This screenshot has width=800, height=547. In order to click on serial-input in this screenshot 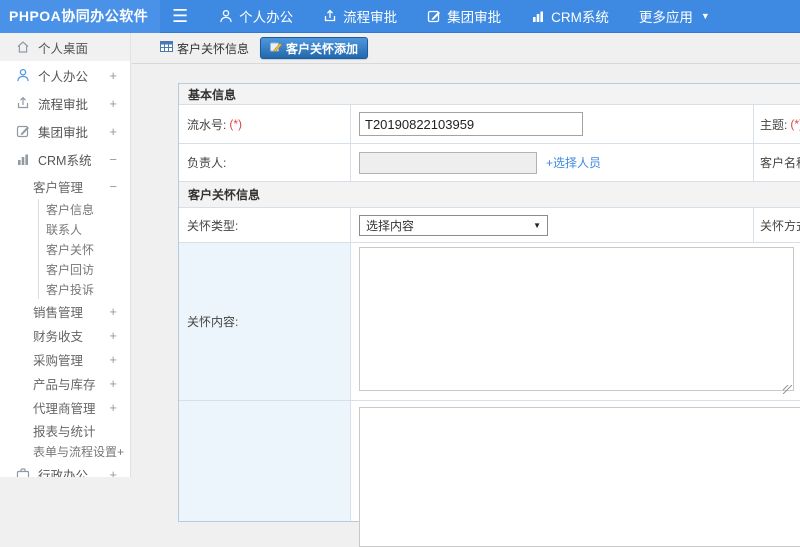, I will do `click(471, 124)`.